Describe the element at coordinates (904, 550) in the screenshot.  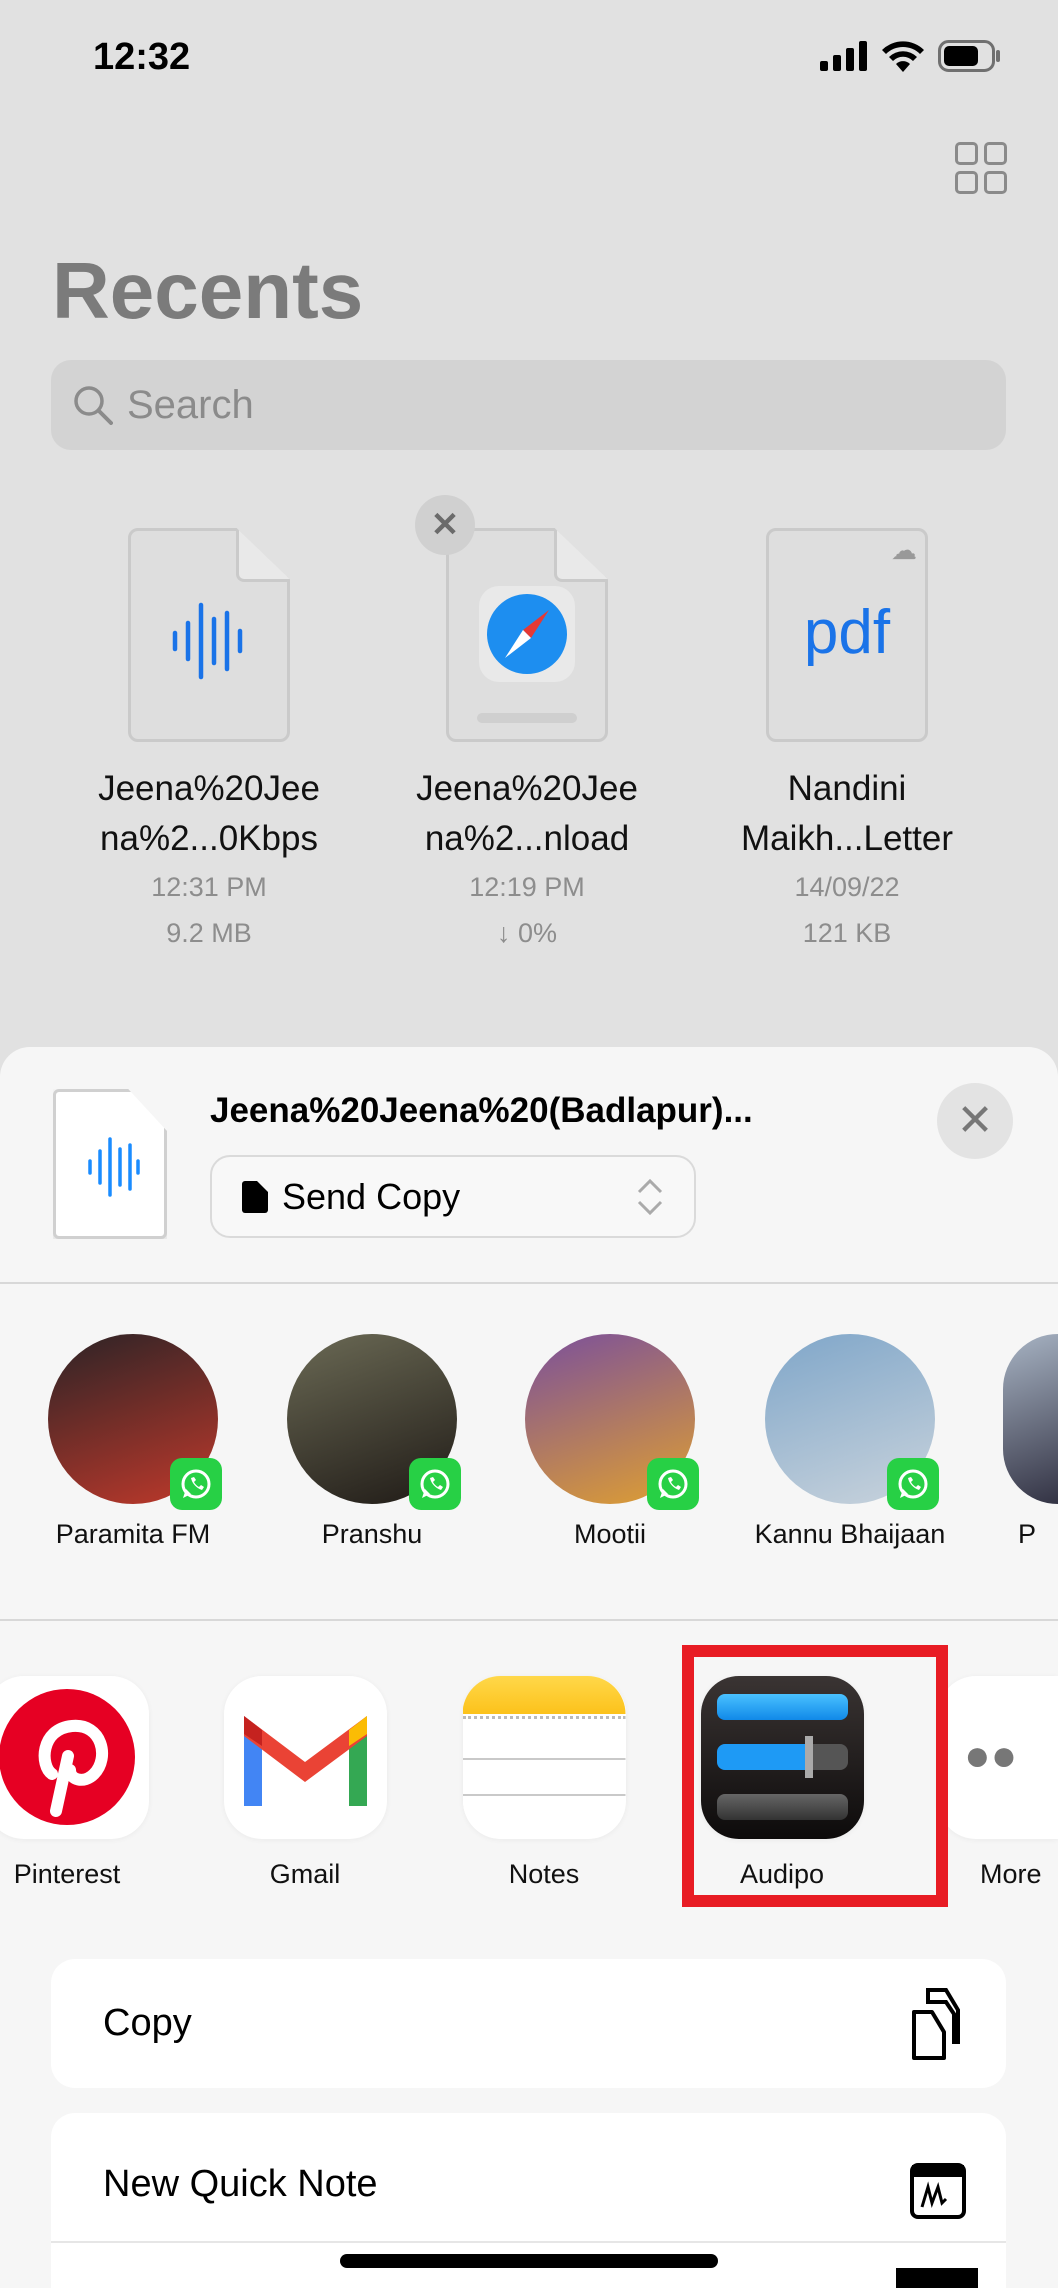
I see `icloud-download-icon: ☁` at that location.